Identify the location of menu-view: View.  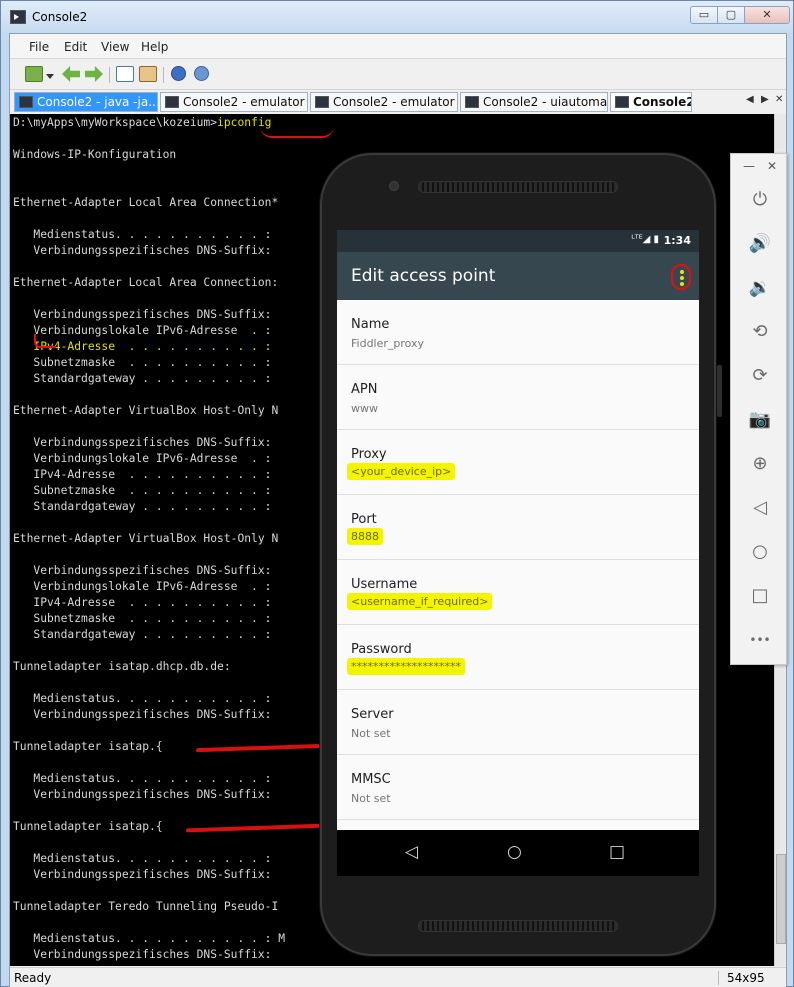
(115, 47).